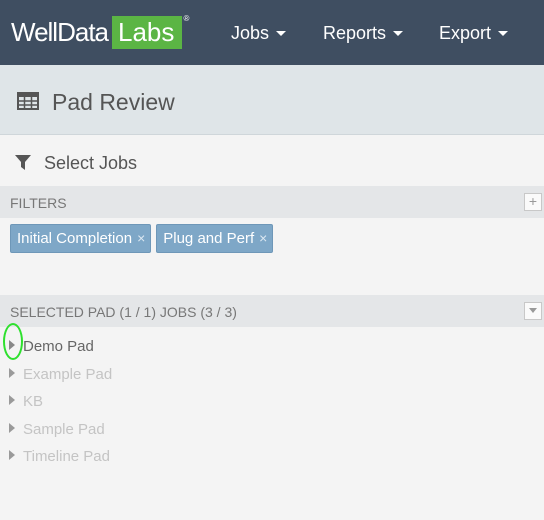  I want to click on filter-icon, so click(23, 162).